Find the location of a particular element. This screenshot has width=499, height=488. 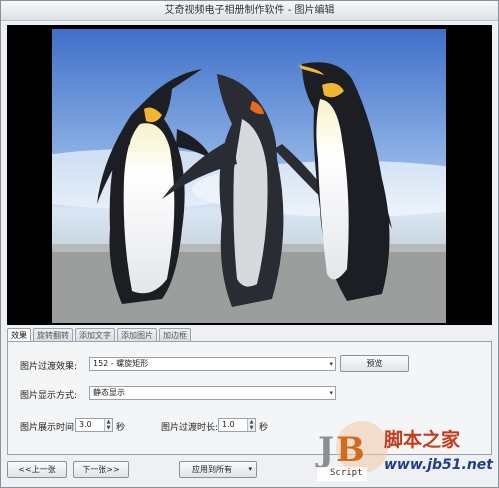

edit-tabs: 效果 旋转翻转 添加文字 添加图片 加边框 is located at coordinates (100, 335).